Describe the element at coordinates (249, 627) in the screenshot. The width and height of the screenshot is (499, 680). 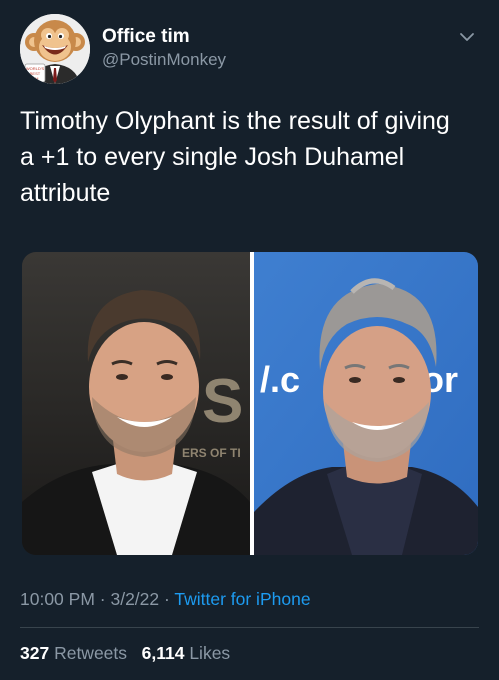
I see `divider` at that location.